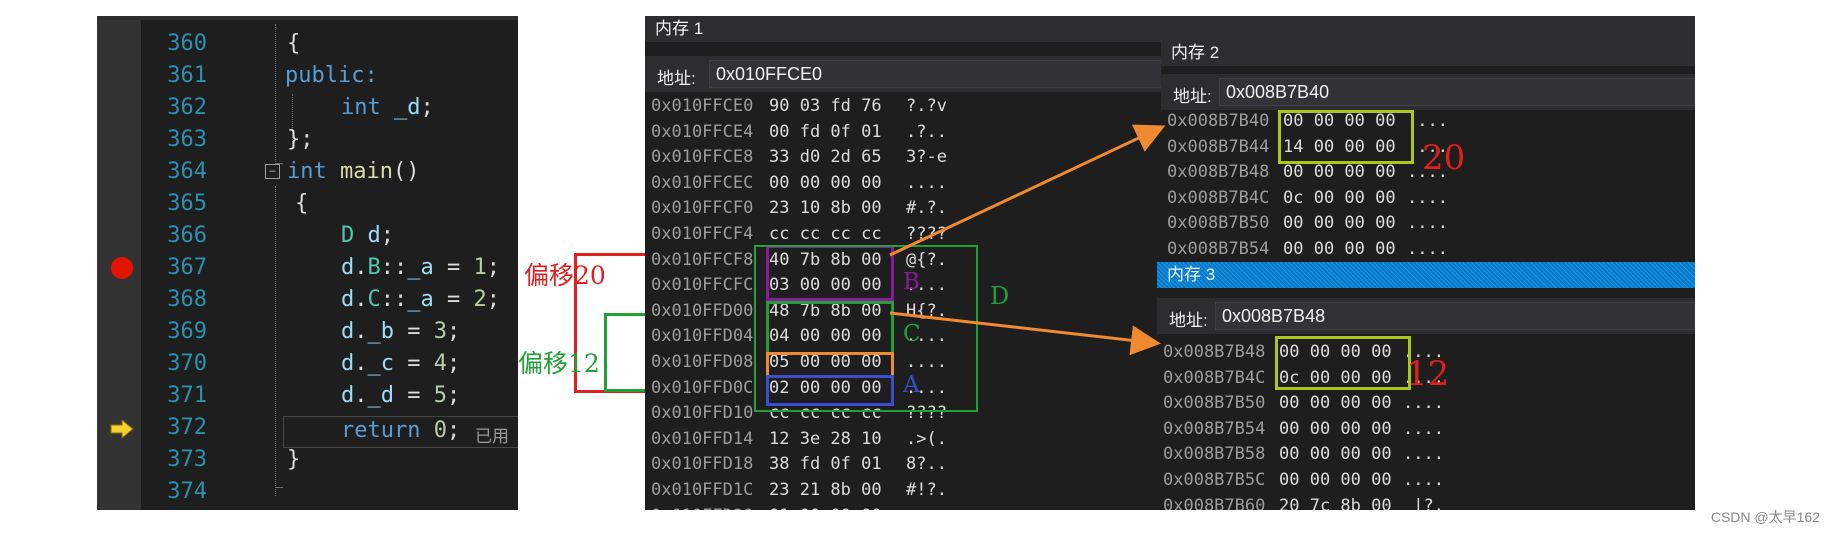 The image size is (1830, 533). What do you see at coordinates (1025, 333) in the screenshot?
I see `arrow-to-memory3` at bounding box center [1025, 333].